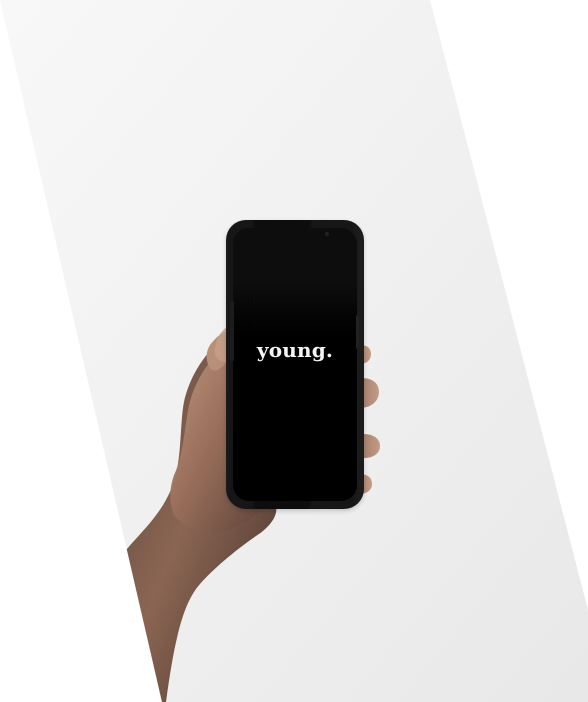  What do you see at coordinates (295, 364) in the screenshot?
I see `smartphone-icon` at bounding box center [295, 364].